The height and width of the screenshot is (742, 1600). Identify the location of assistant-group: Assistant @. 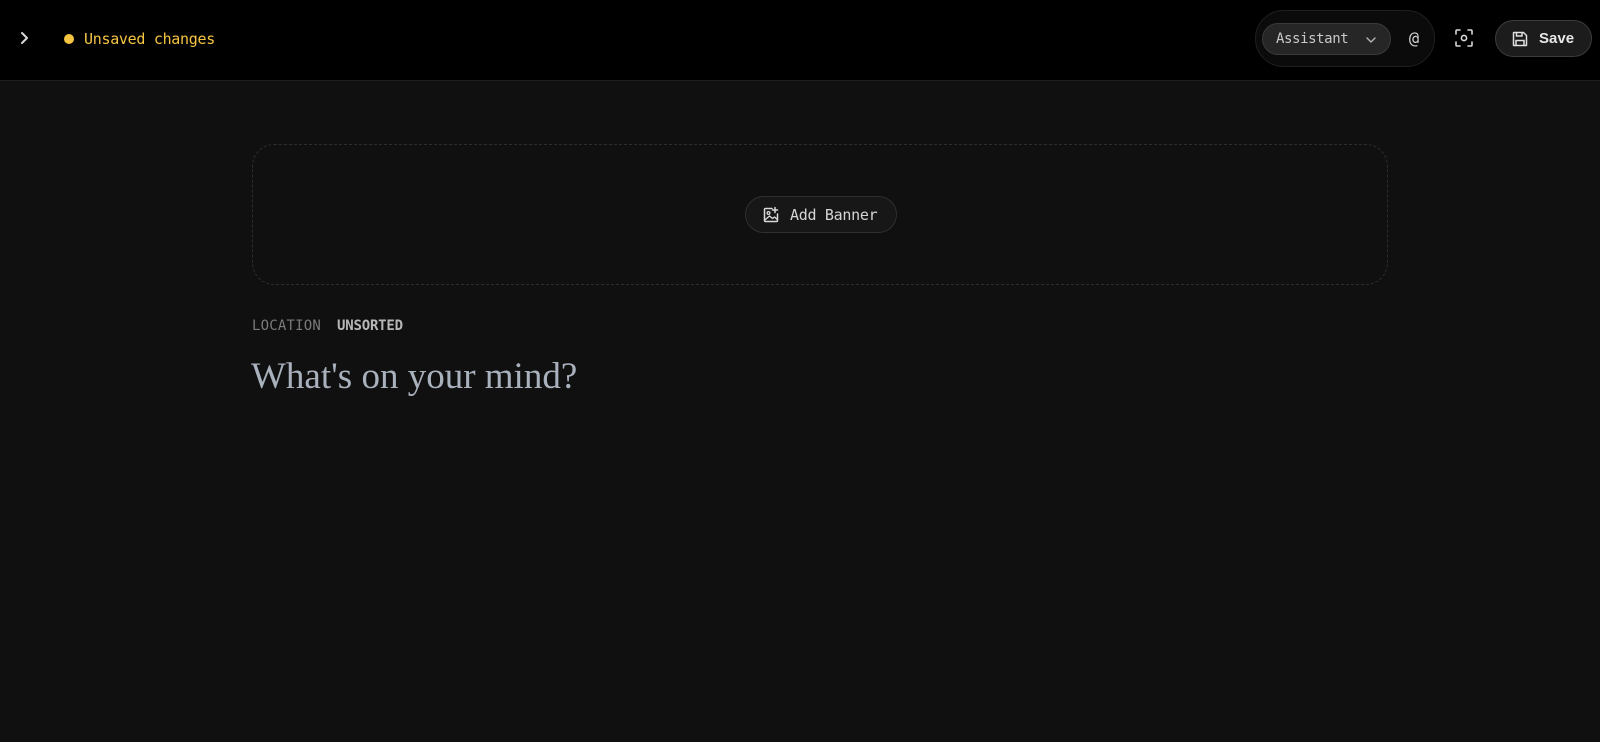
(1345, 38).